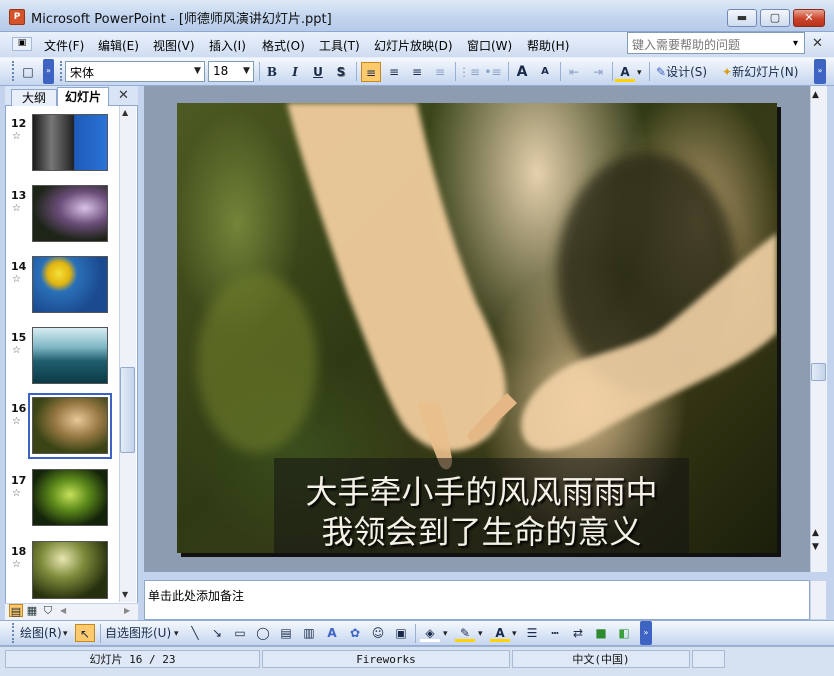 Image resolution: width=834 pixels, height=676 pixels. What do you see at coordinates (440, 72) in the screenshot?
I see `justify-button: ≡` at bounding box center [440, 72].